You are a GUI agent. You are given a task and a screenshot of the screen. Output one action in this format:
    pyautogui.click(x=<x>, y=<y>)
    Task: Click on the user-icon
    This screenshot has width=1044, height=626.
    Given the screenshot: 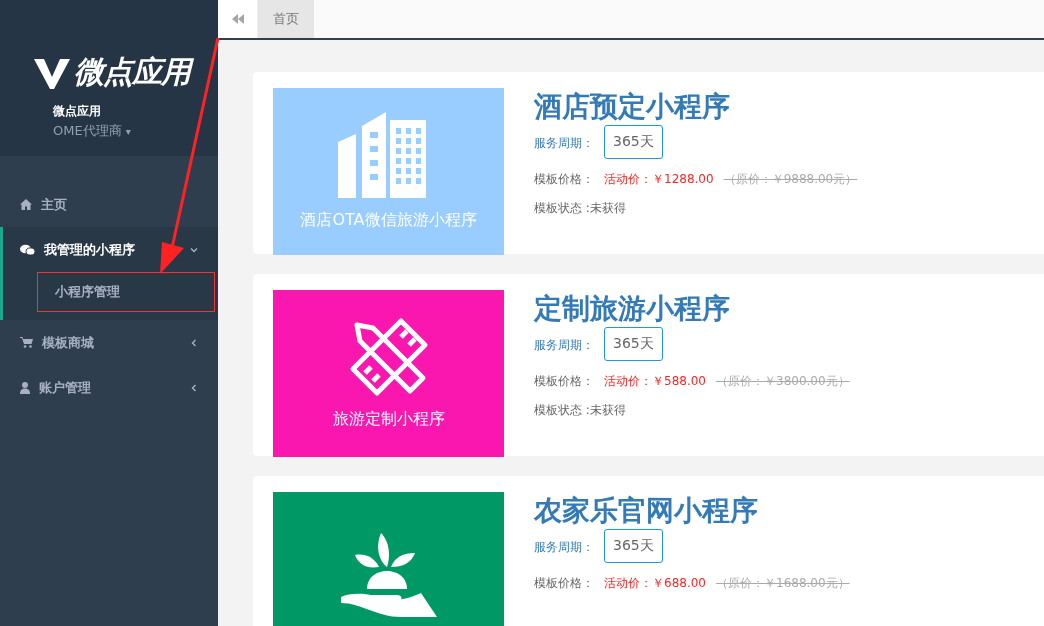 What is the action you would take?
    pyautogui.click(x=25, y=387)
    